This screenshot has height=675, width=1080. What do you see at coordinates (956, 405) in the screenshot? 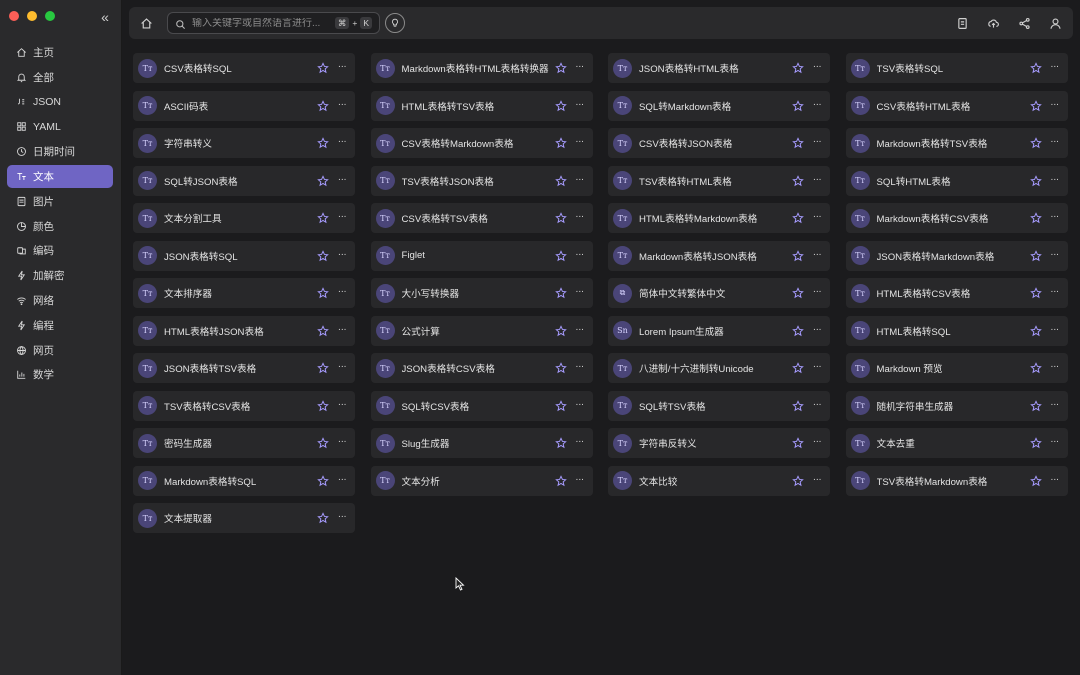
I see `tool-card: Tт 随机字符串生成器 ···` at bounding box center [956, 405].